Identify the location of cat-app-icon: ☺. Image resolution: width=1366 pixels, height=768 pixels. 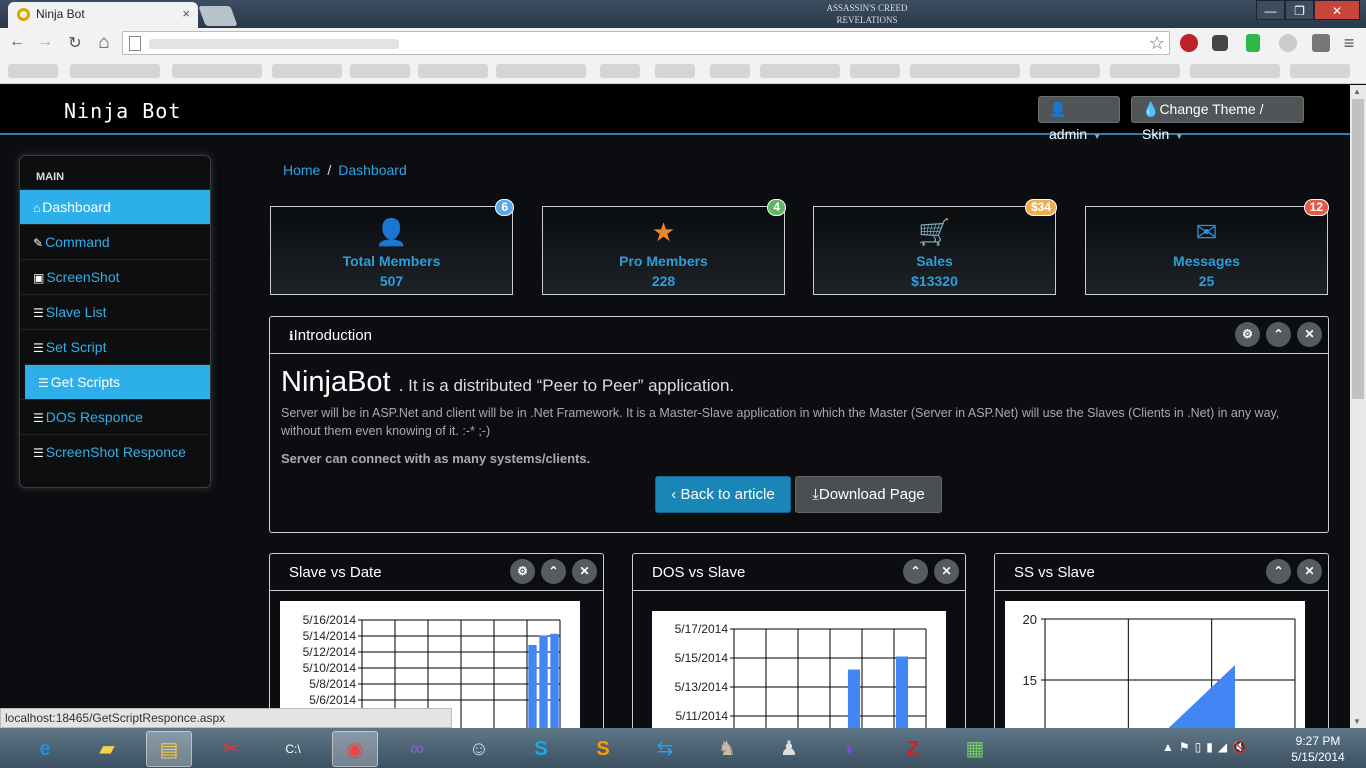
(479, 749).